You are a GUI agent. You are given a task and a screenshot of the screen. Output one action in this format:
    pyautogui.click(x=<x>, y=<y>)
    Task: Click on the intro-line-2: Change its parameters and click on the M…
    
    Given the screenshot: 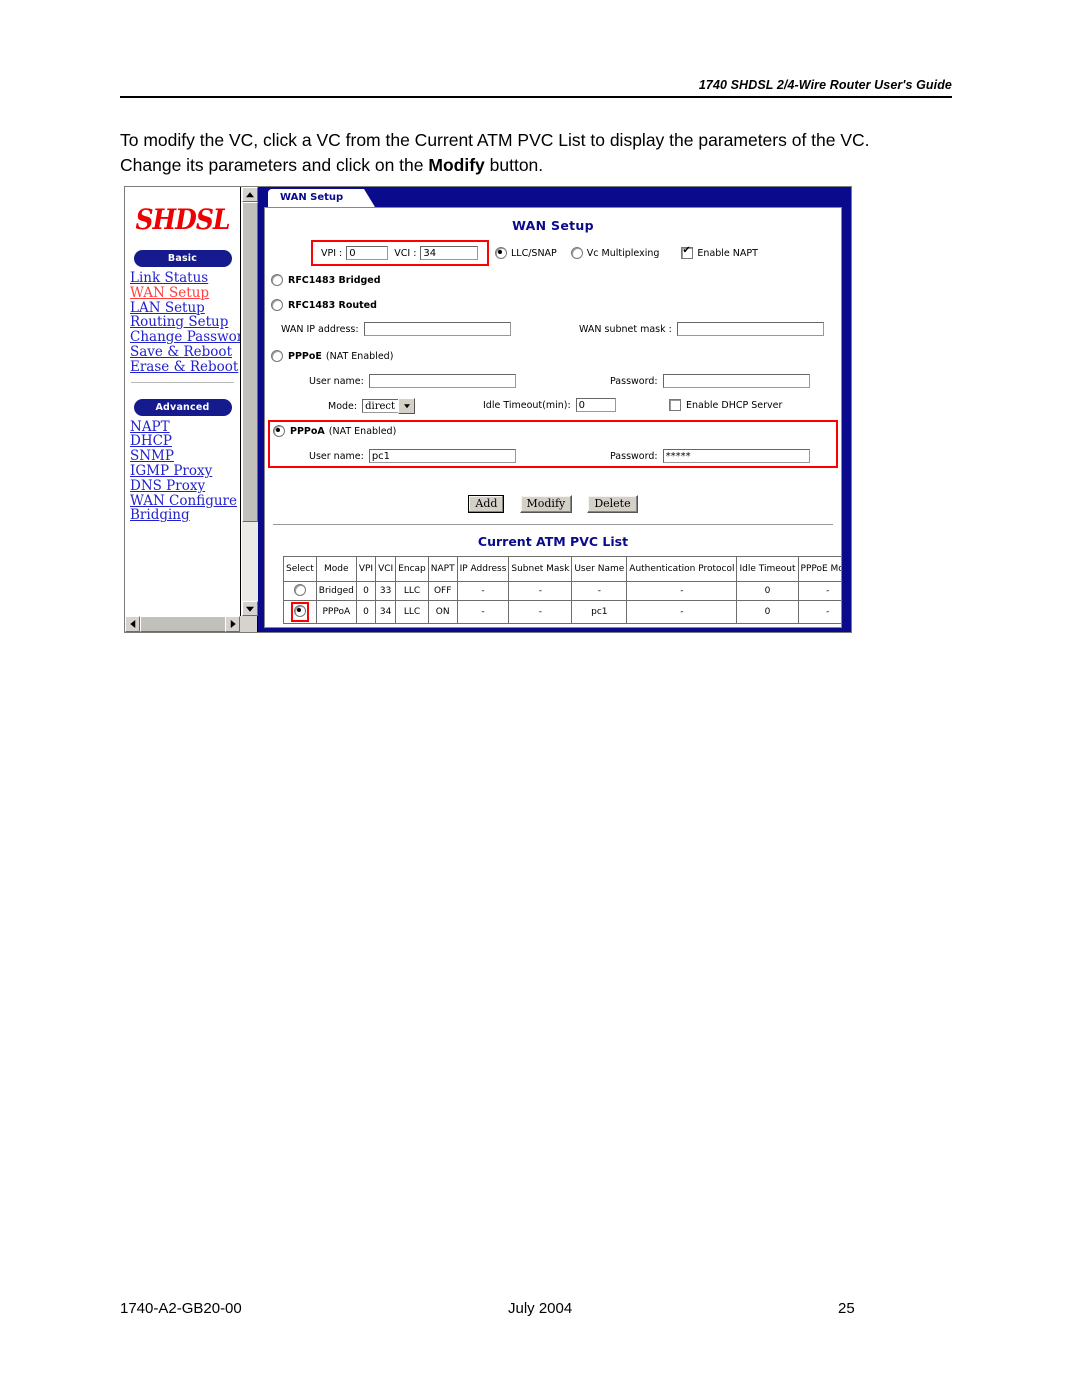 What is the action you would take?
    pyautogui.click(x=539, y=165)
    